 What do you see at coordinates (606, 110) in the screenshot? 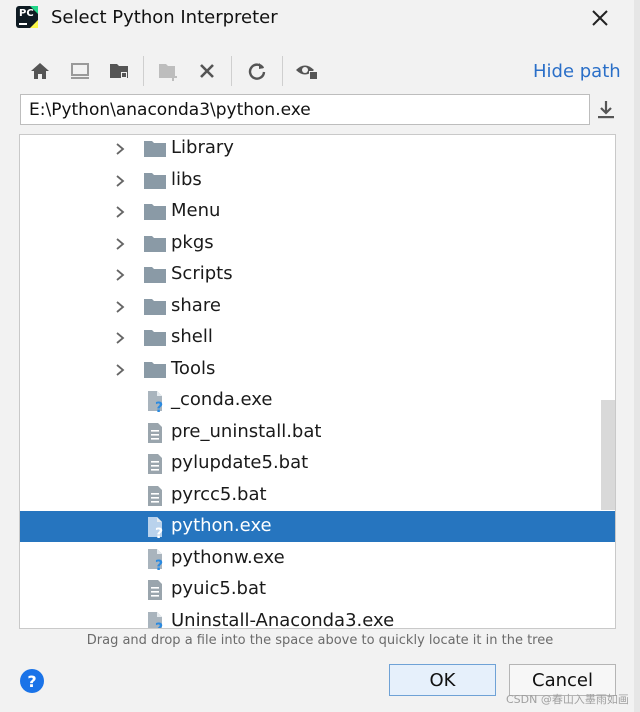
I see `download-icon` at bounding box center [606, 110].